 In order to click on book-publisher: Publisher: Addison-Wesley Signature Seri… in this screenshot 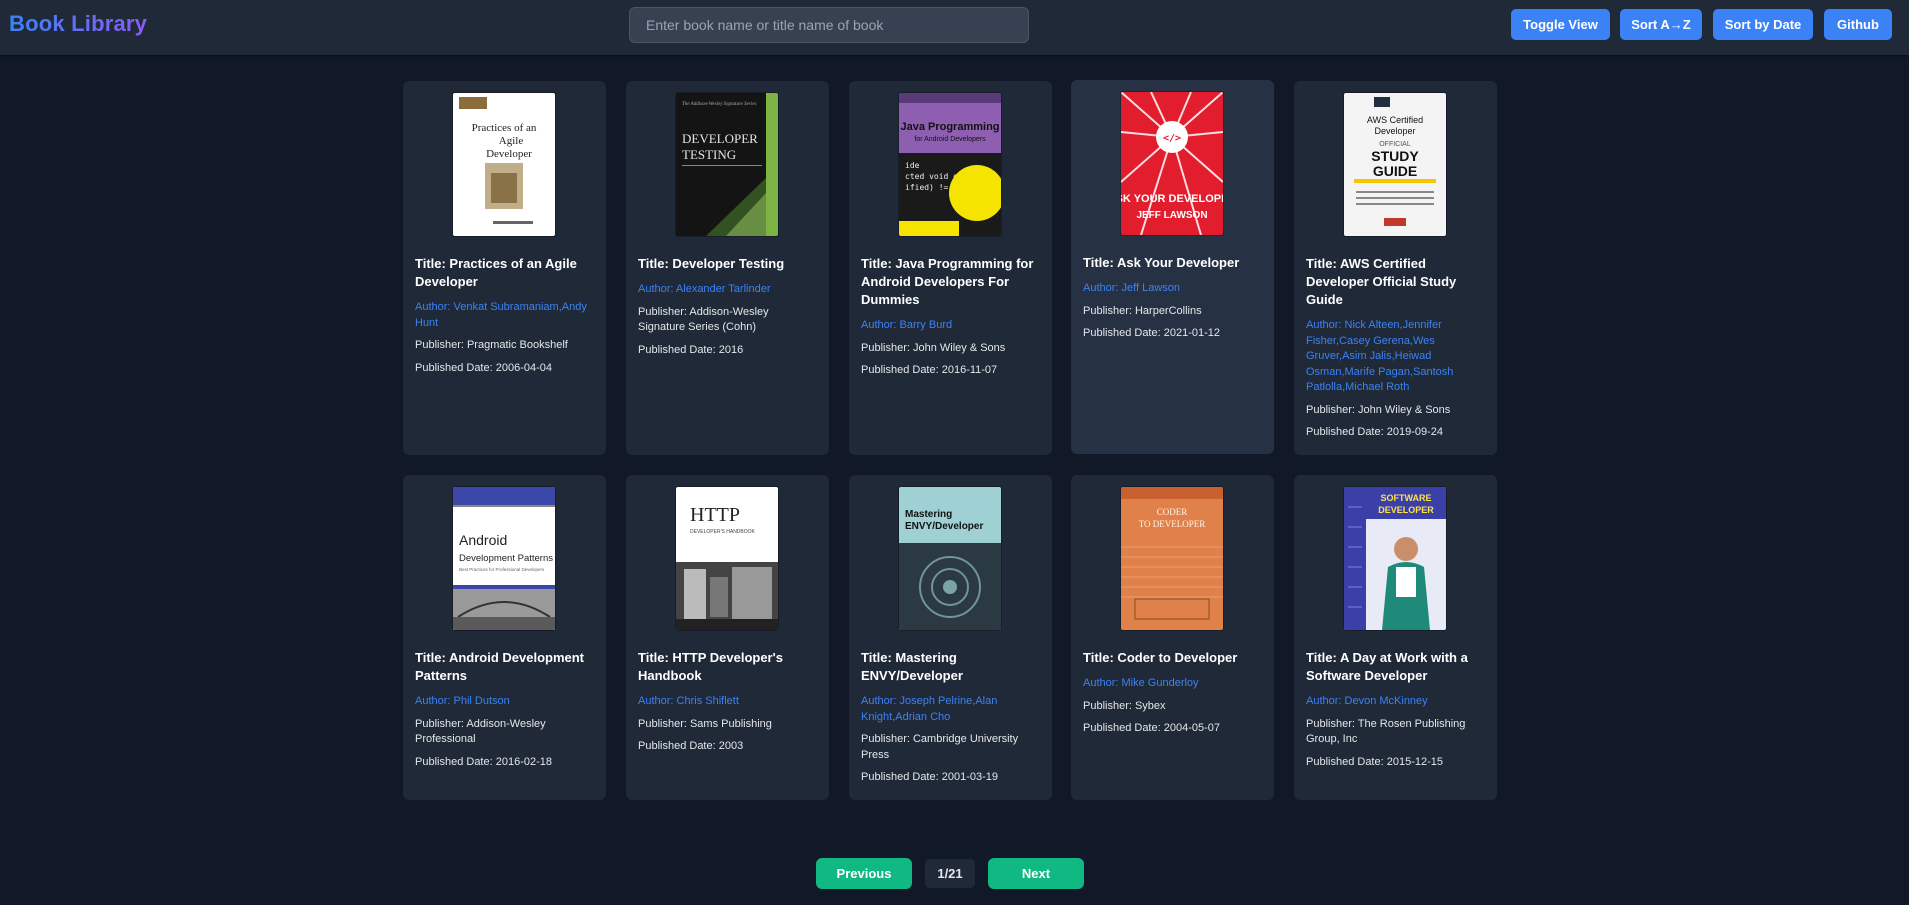, I will do `click(703, 319)`.